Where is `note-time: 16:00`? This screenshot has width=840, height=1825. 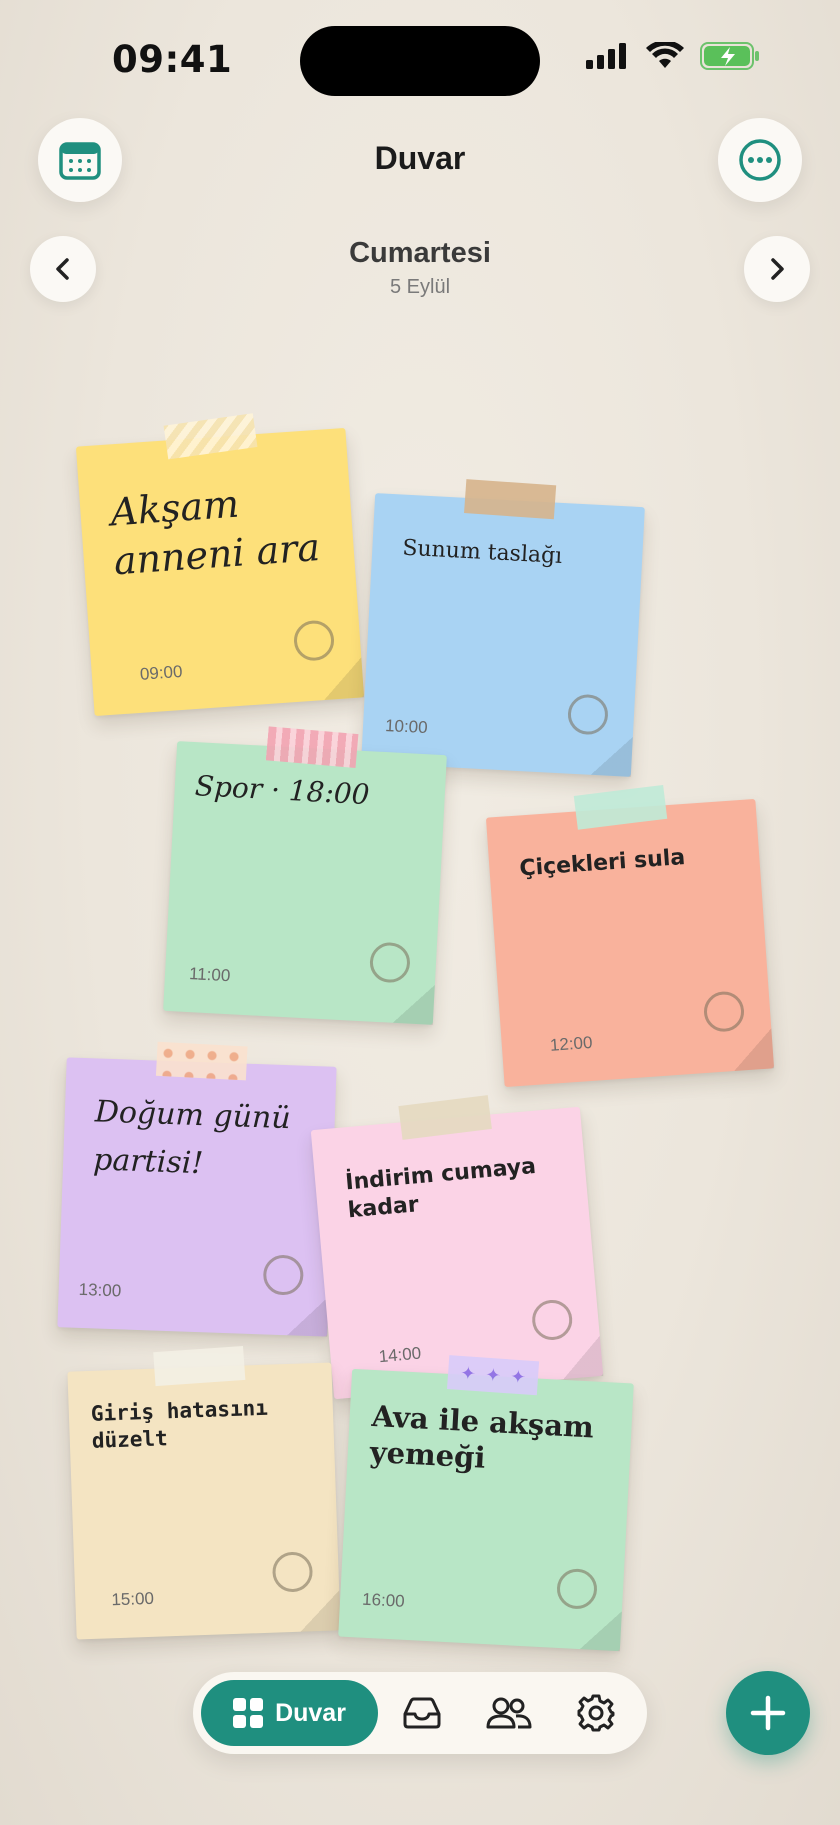 note-time: 16:00 is located at coordinates (383, 1600).